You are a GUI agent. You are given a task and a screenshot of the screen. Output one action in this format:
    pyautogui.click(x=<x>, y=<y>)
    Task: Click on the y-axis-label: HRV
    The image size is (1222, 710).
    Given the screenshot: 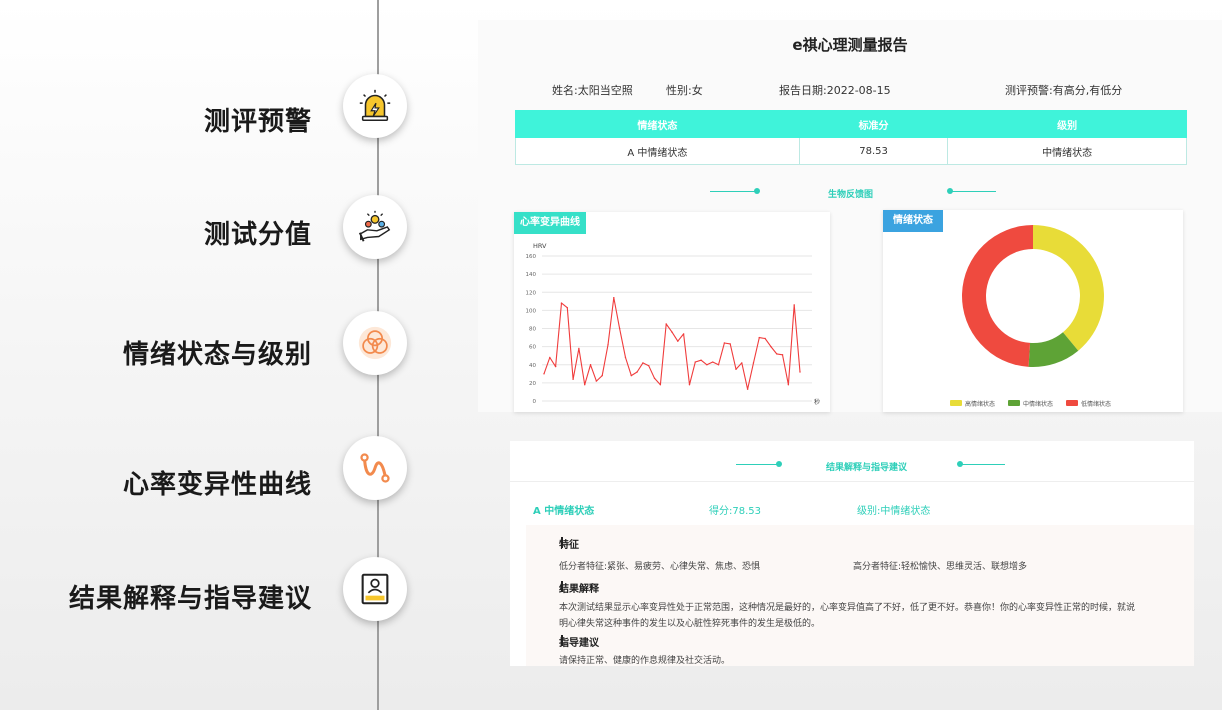 What is the action you would take?
    pyautogui.click(x=540, y=246)
    